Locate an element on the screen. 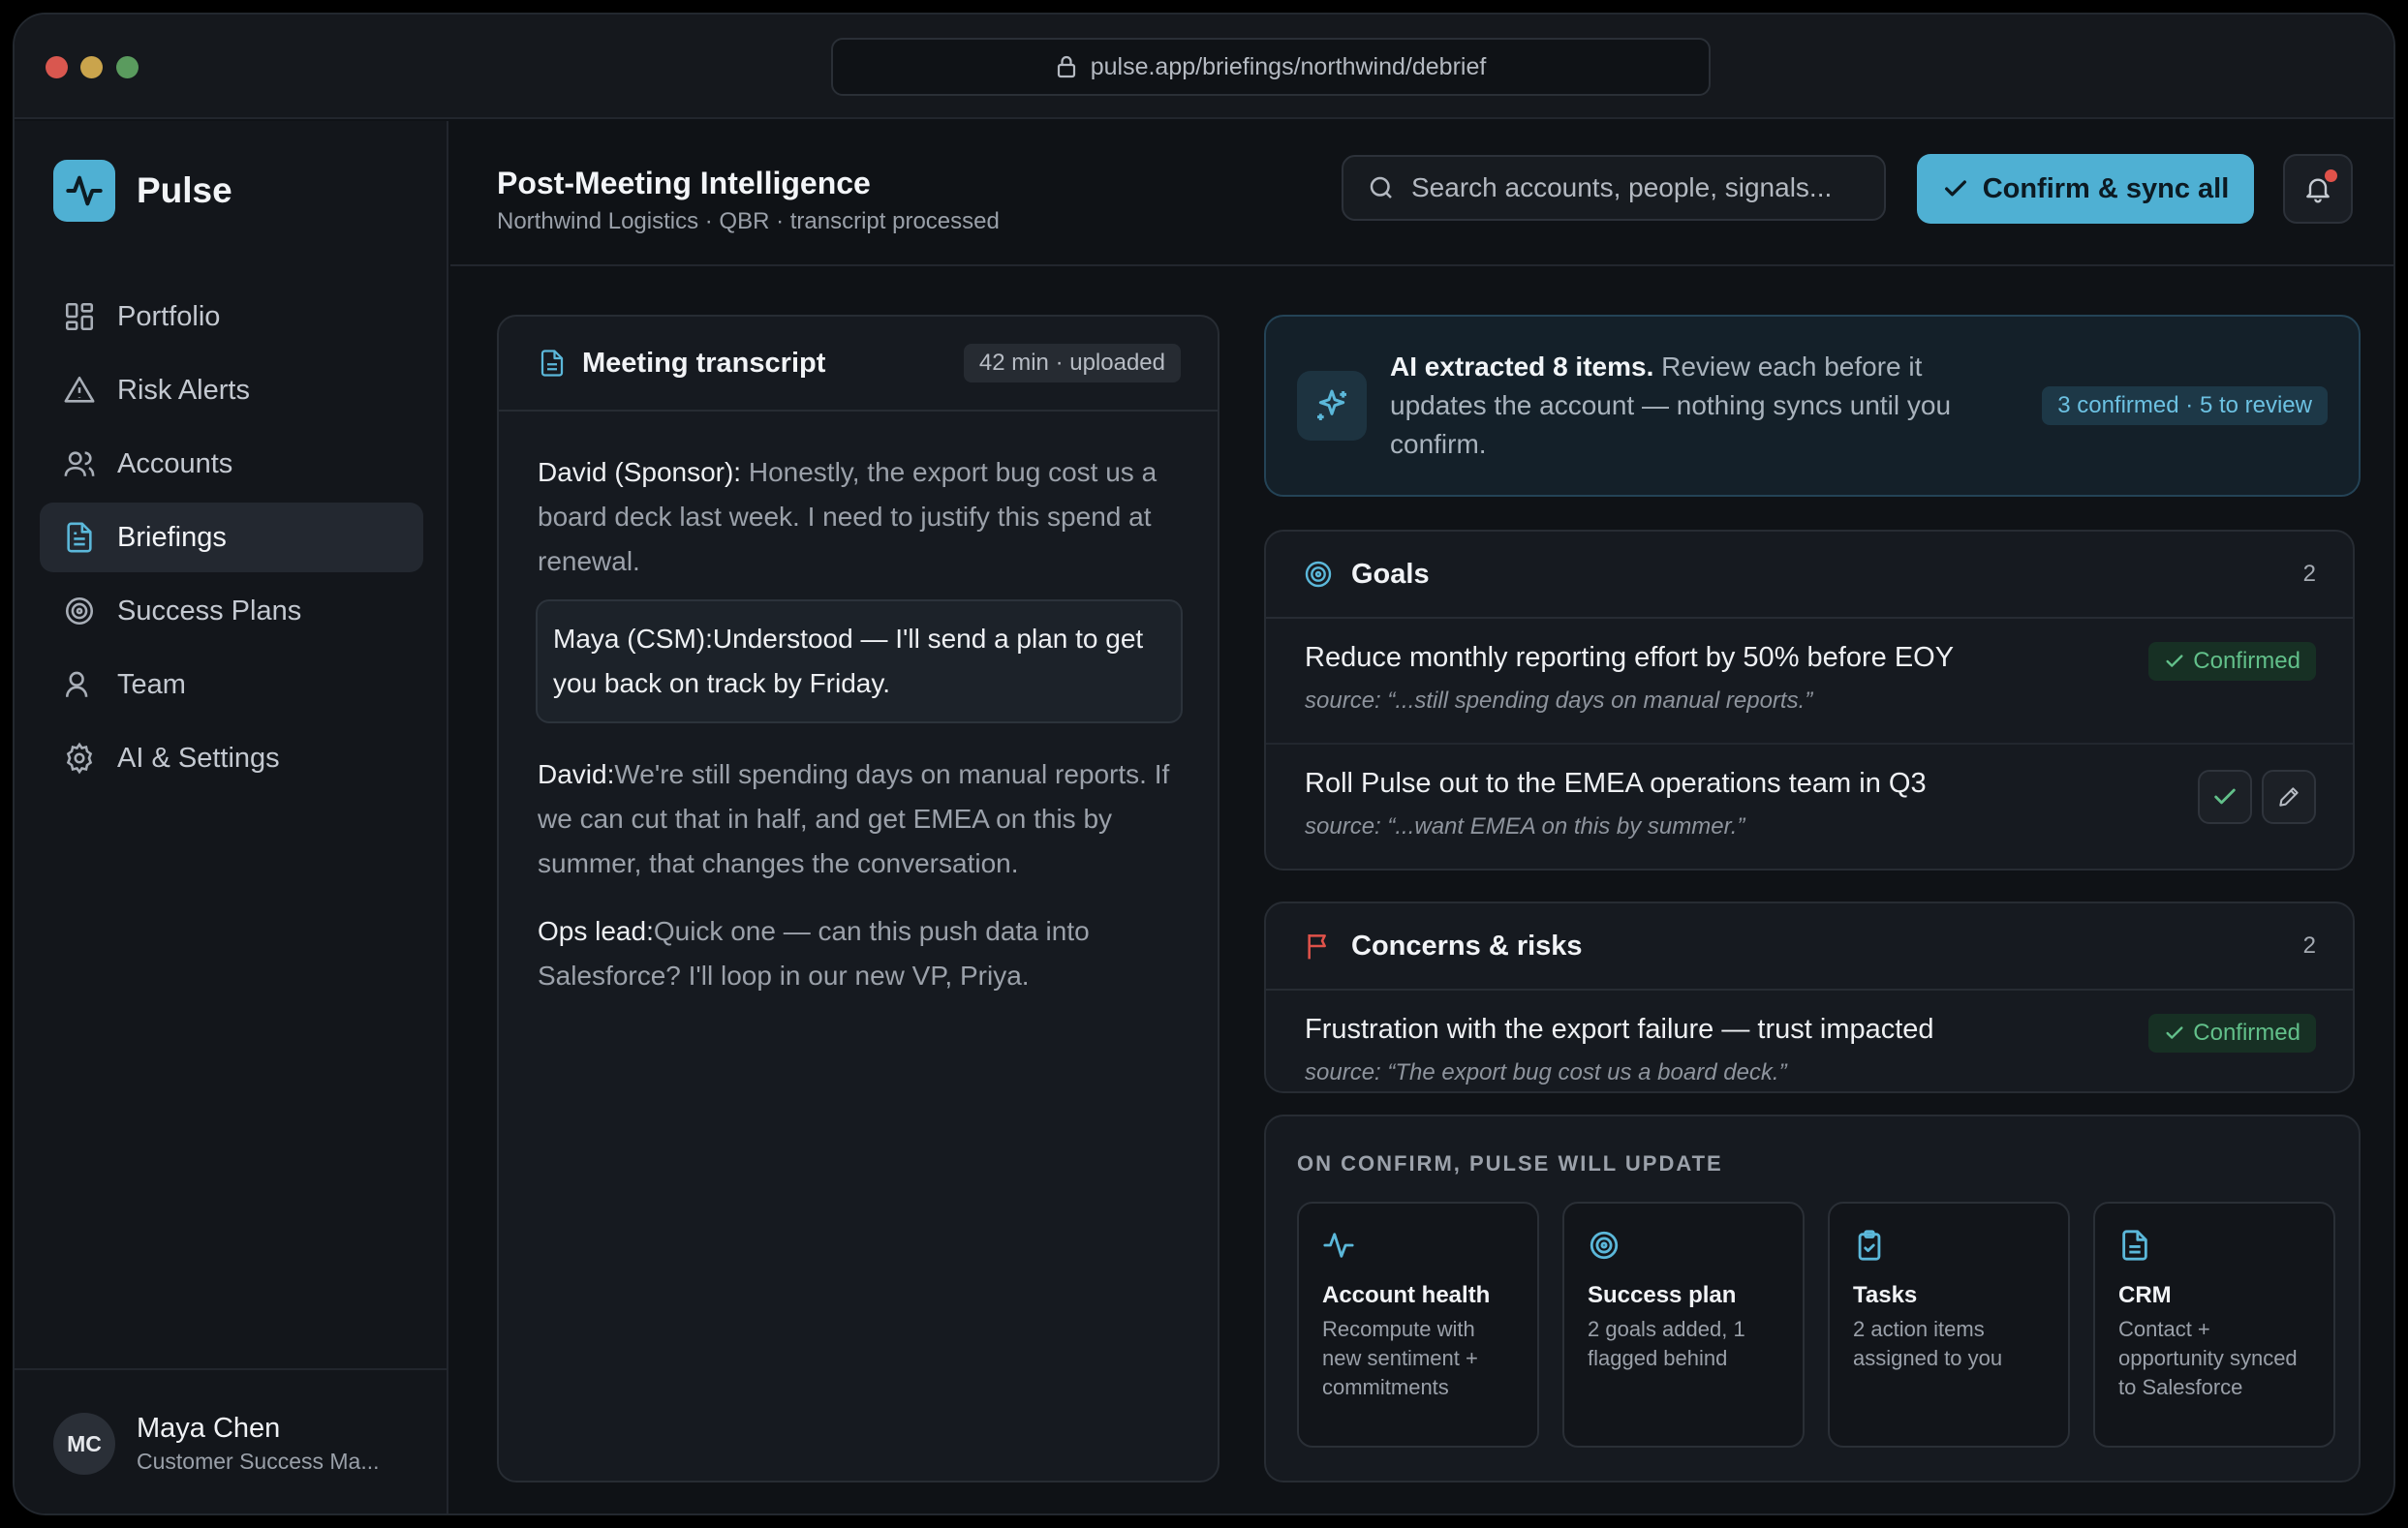 This screenshot has width=2408, height=1528. pulse-icon is located at coordinates (1338, 1245).